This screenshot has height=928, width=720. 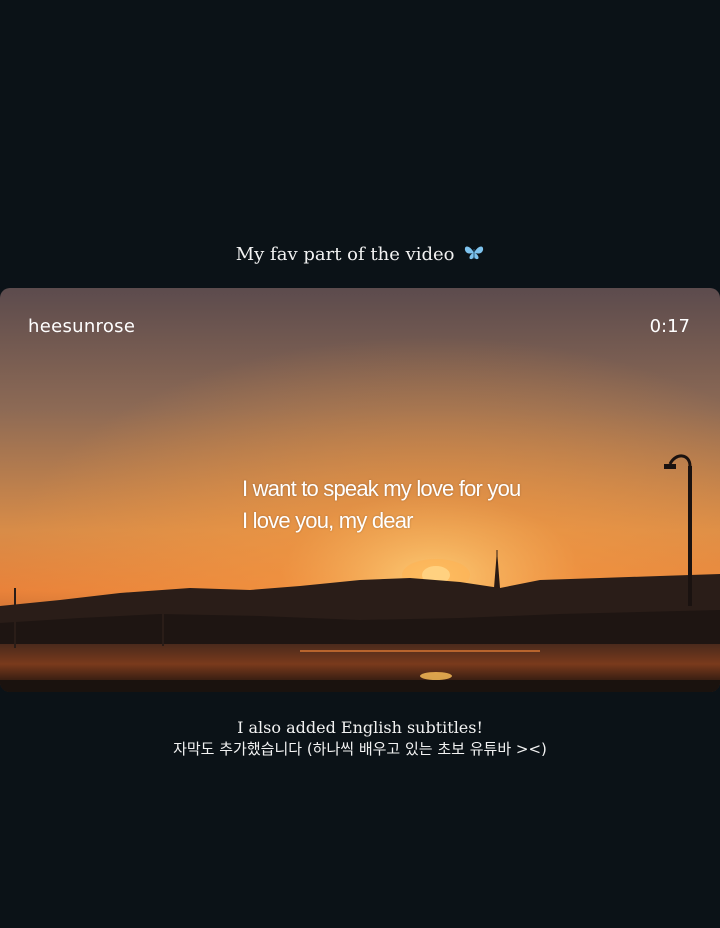 I want to click on caption-top-text: My fav part of the video, so click(x=345, y=254).